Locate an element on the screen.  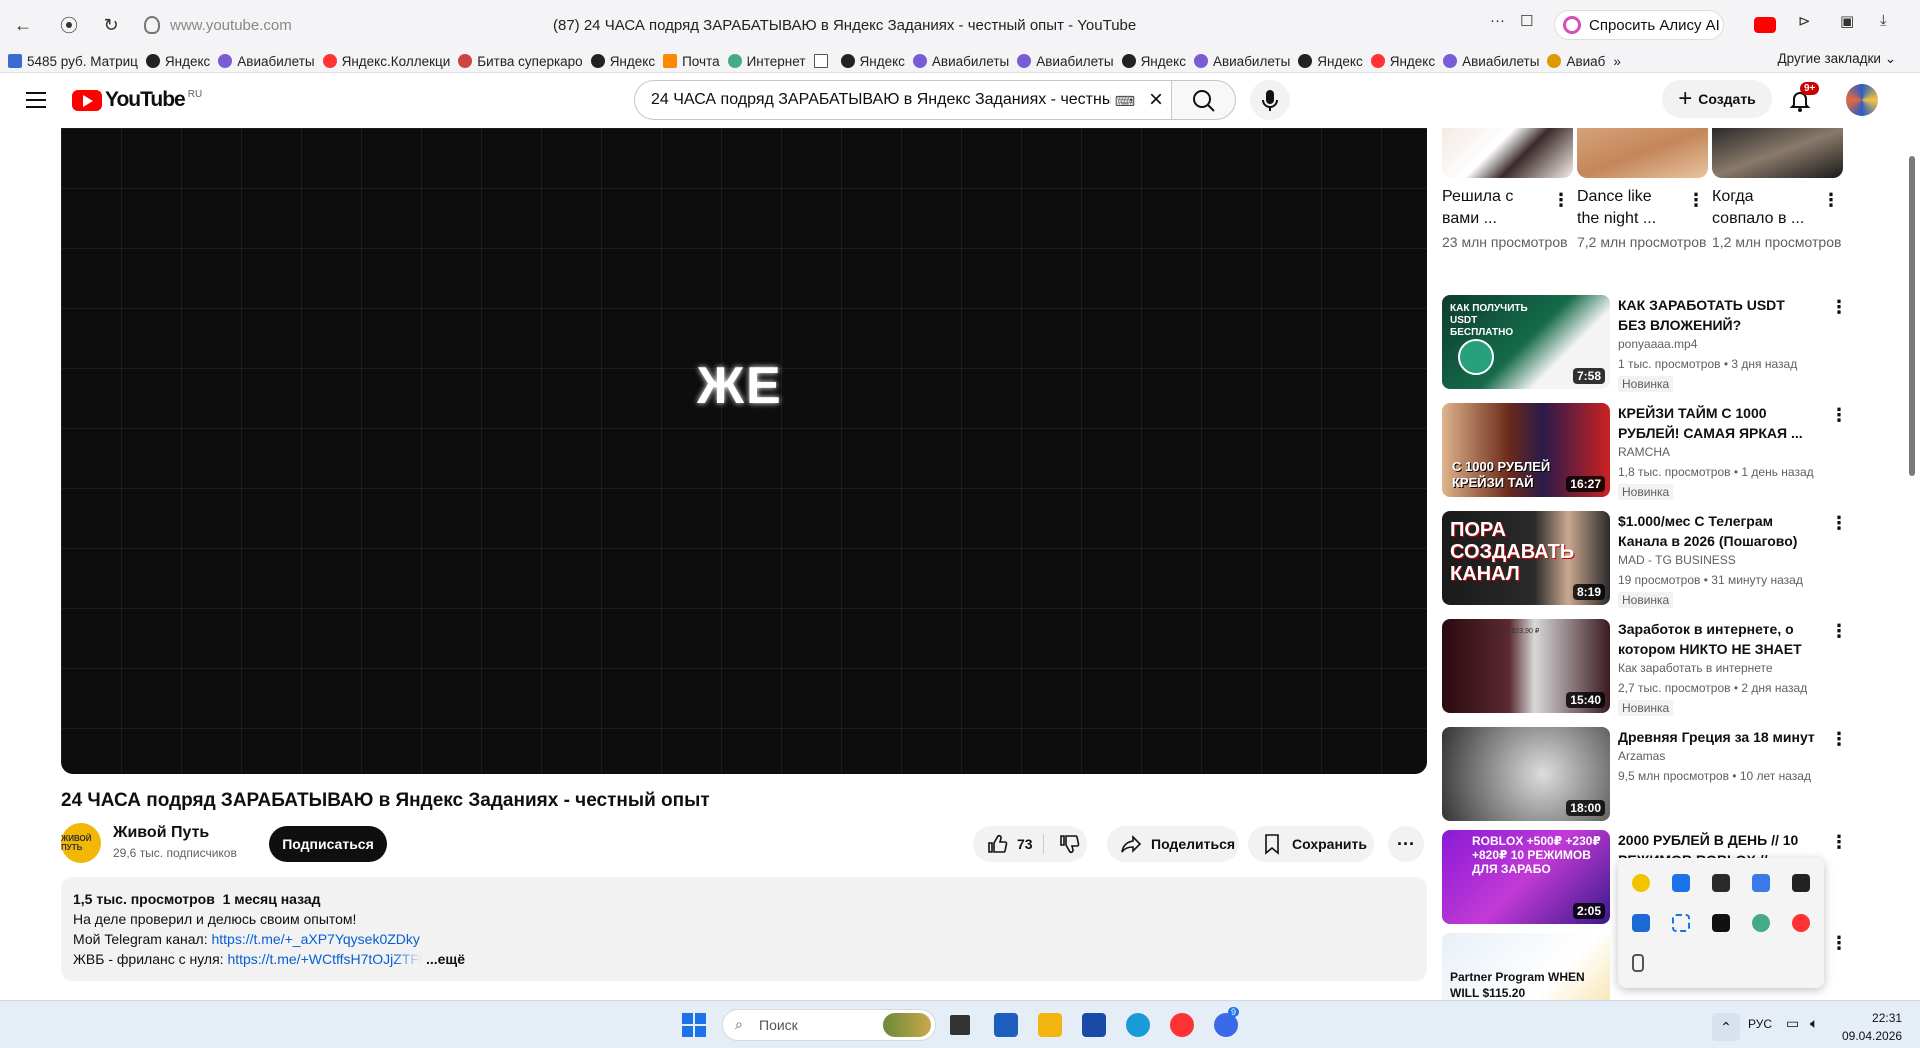
voice-search-button is located at coordinates (1270, 100).